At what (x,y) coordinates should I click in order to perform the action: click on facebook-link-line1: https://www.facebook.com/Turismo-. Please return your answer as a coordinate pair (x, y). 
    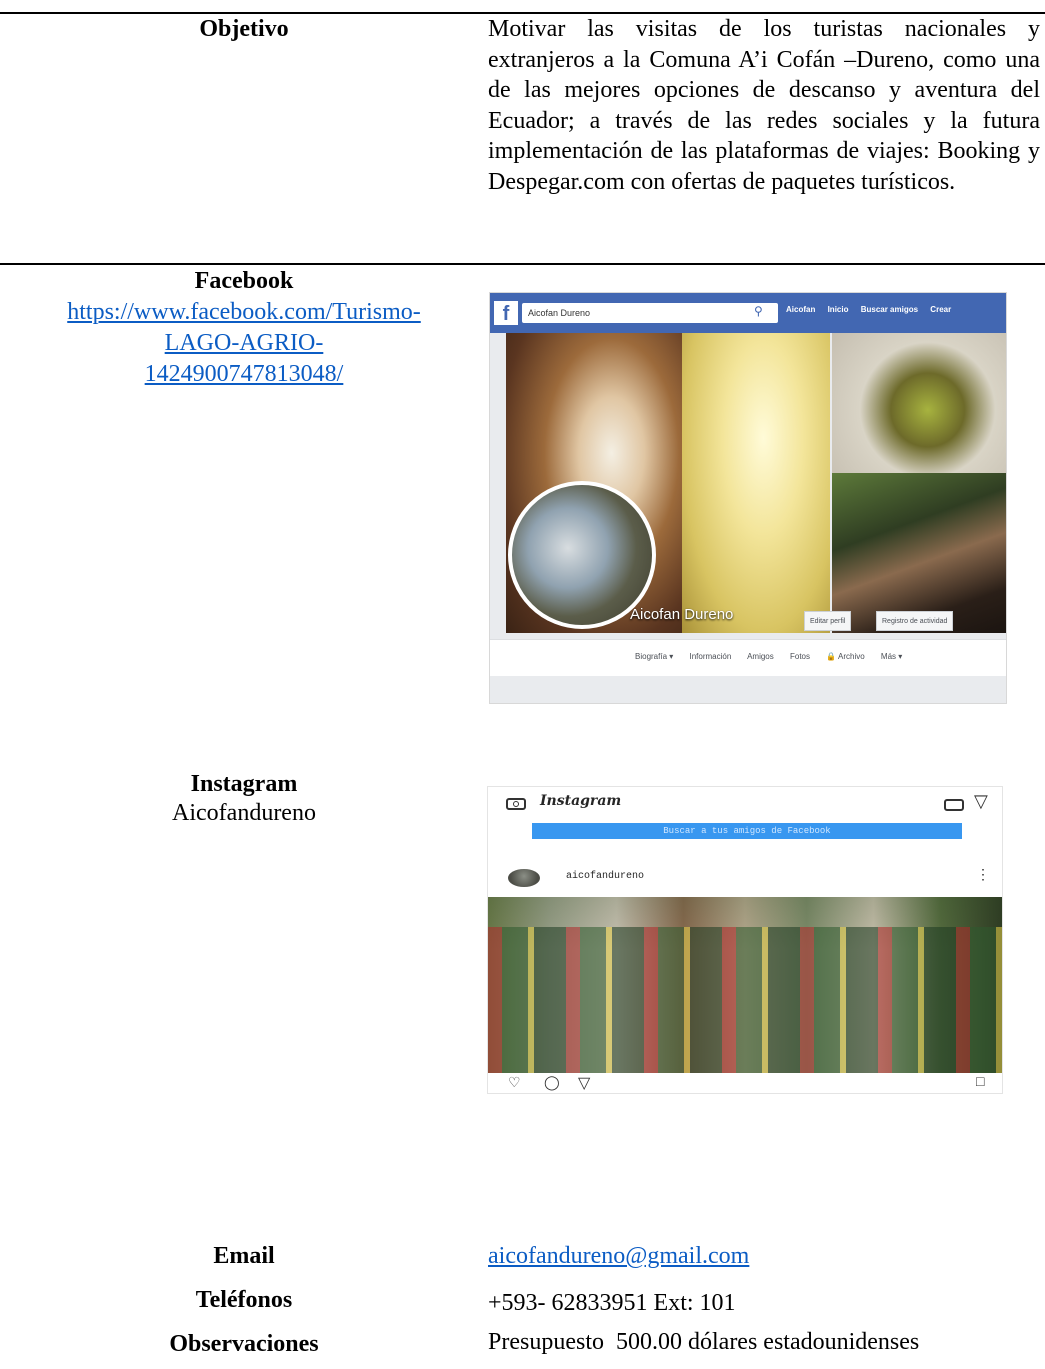
    Looking at the image, I should click on (244, 312).